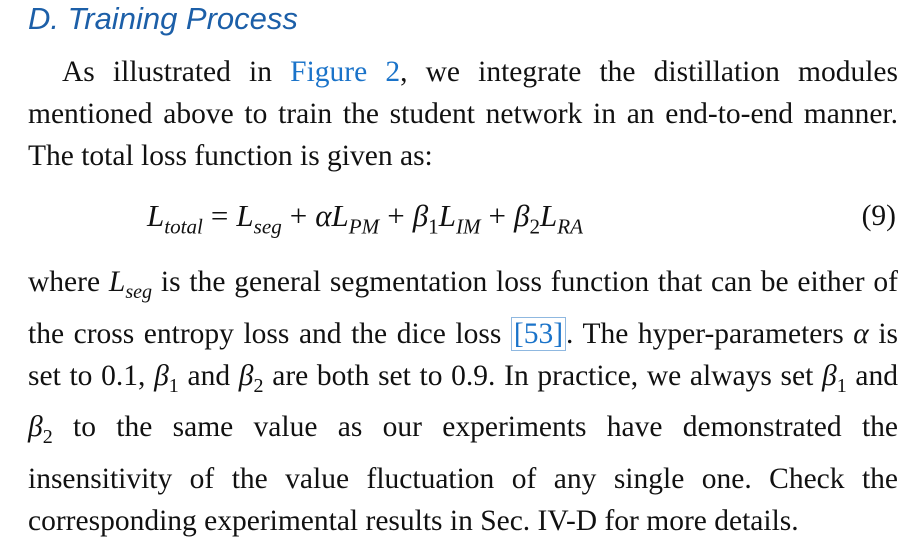  Describe the element at coordinates (861, 333) in the screenshot. I see `math-alpha: α` at that location.